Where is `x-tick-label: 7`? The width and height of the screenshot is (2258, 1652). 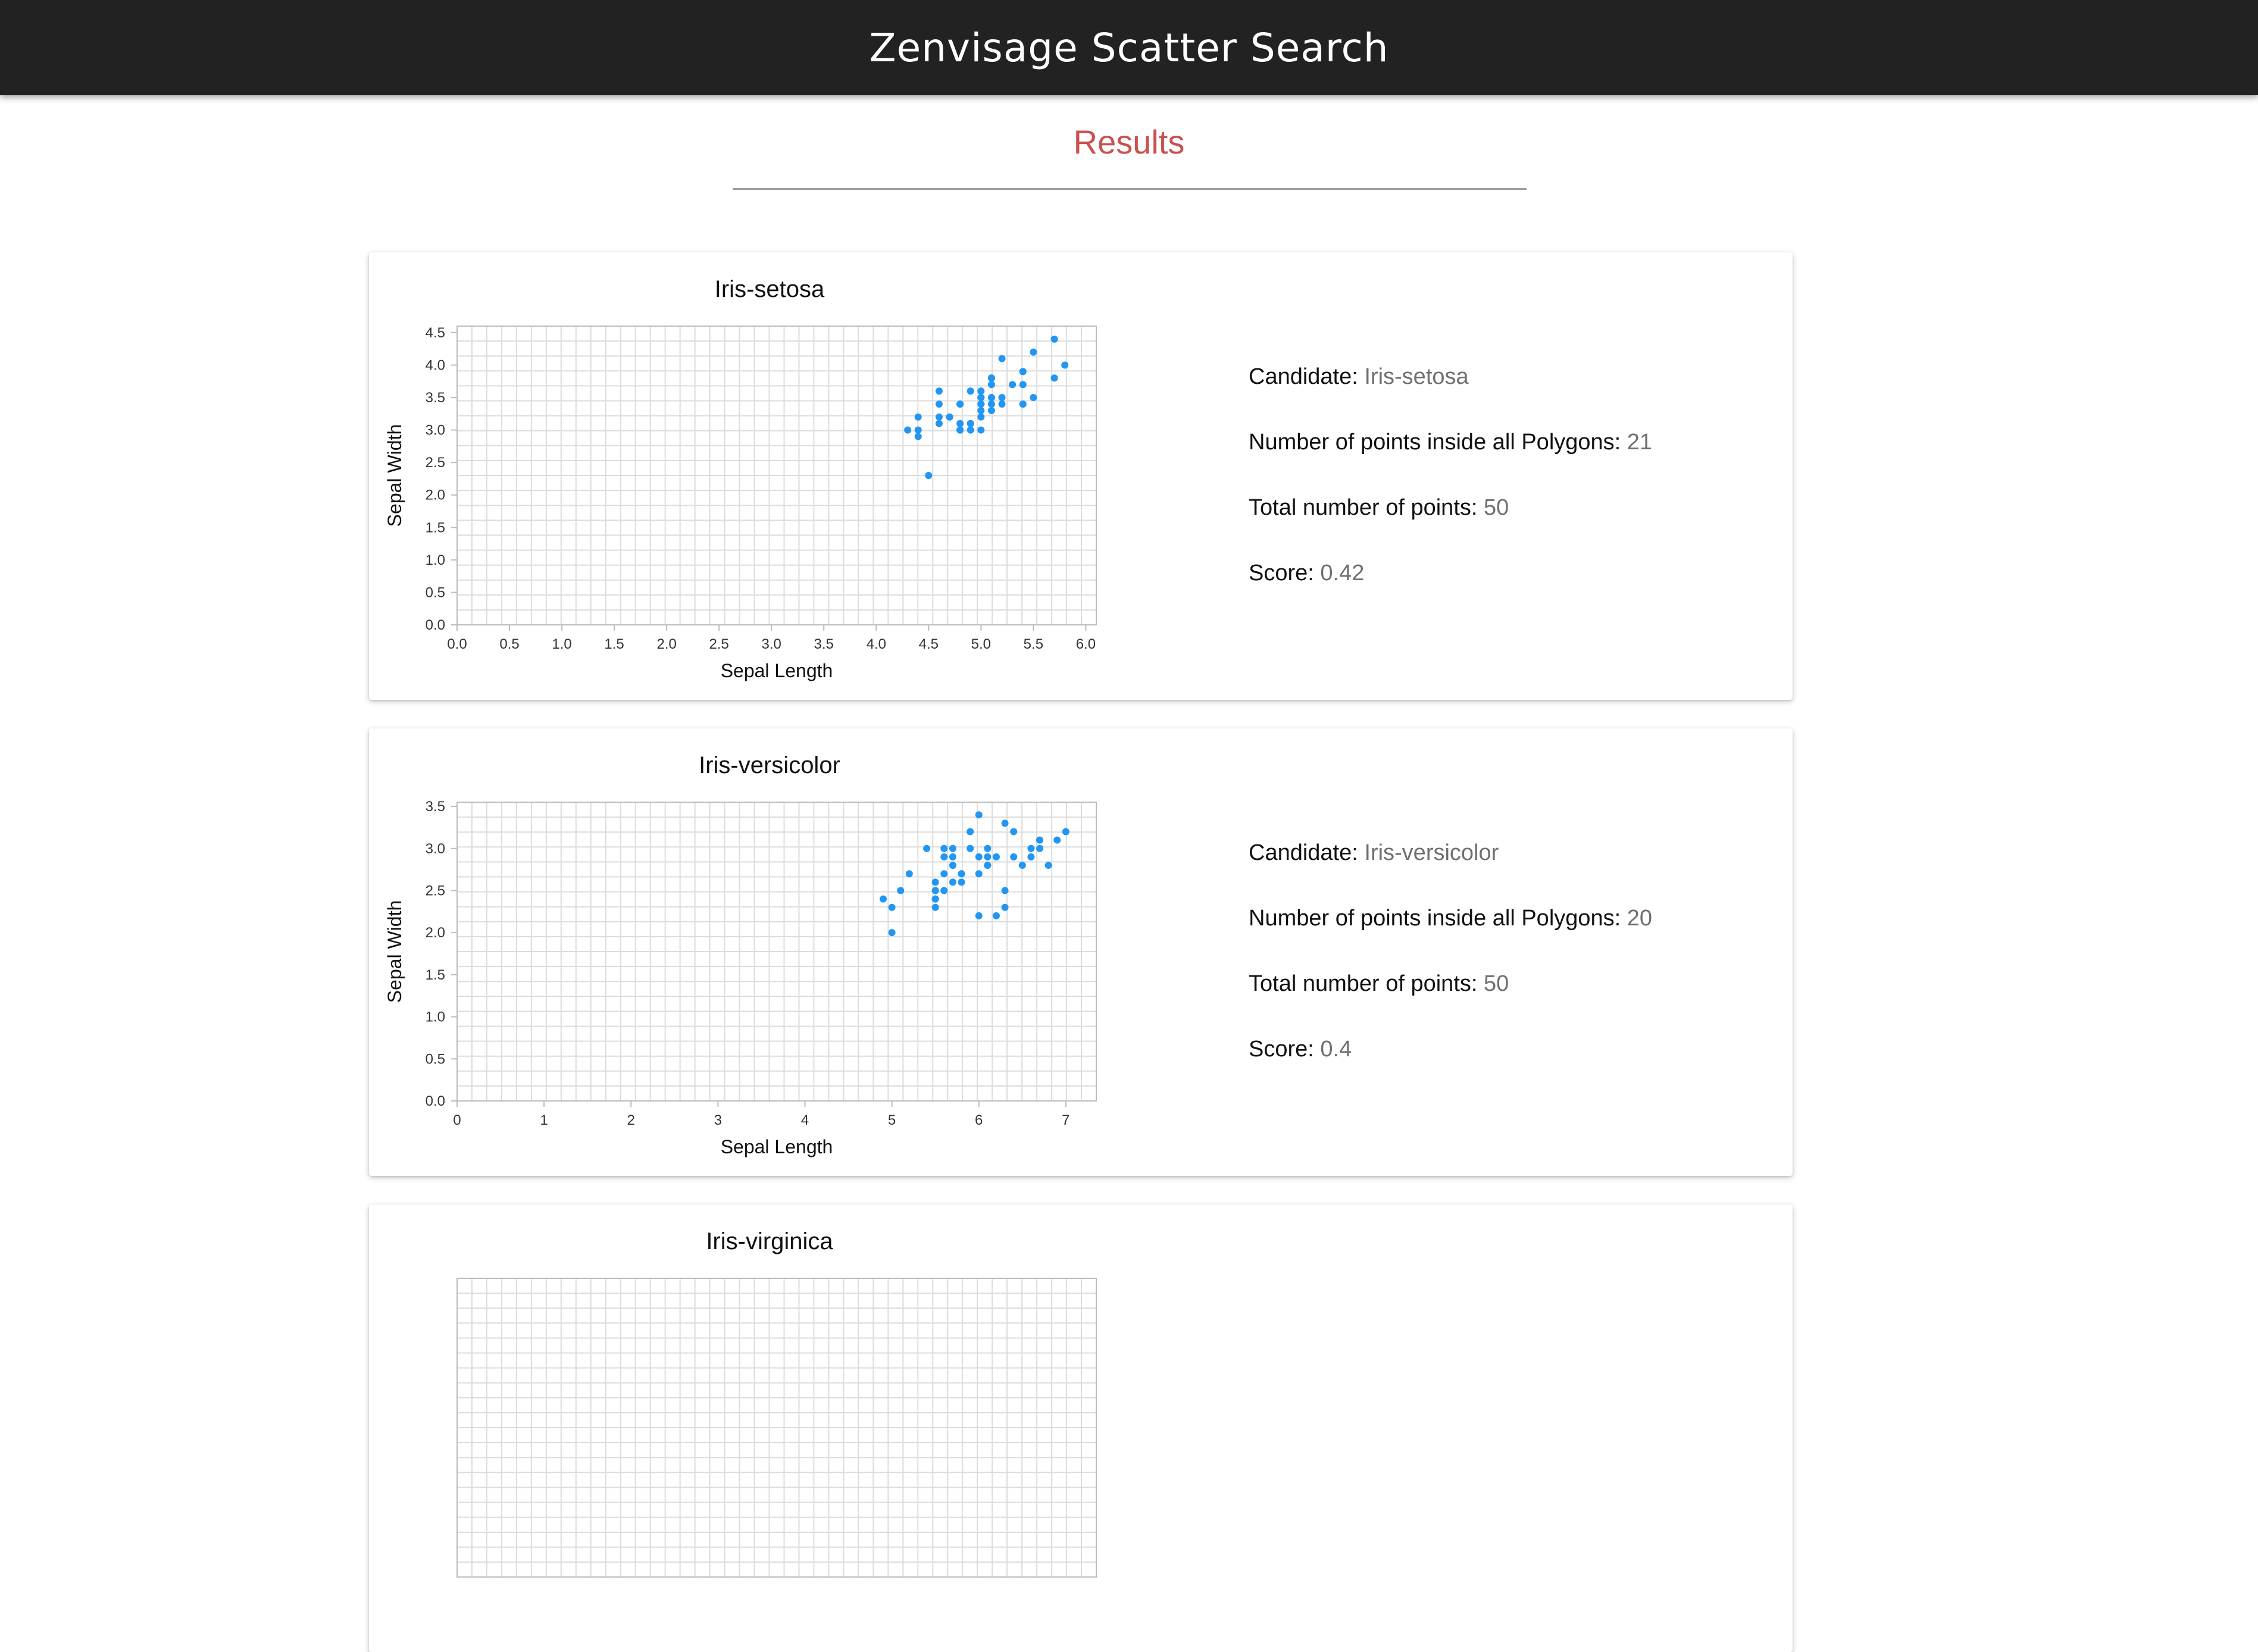
x-tick-label: 7 is located at coordinates (1065, 1120).